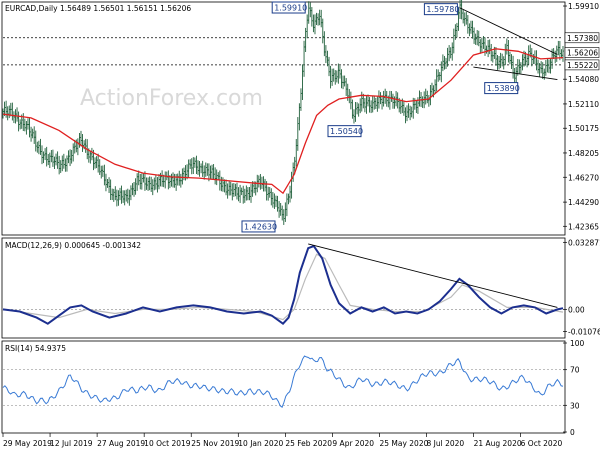 The height and width of the screenshot is (450, 600). Describe the element at coordinates (584, 242) in the screenshot. I see `macd-y-tick-label: 0.032871` at that location.